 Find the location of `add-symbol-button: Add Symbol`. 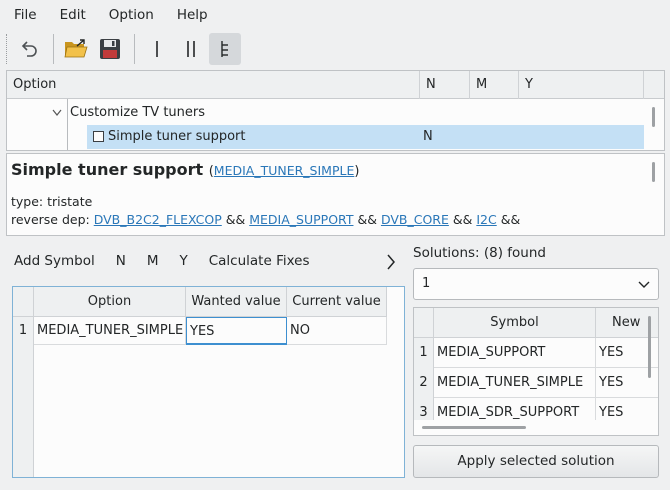

add-symbol-button: Add Symbol is located at coordinates (54, 261).